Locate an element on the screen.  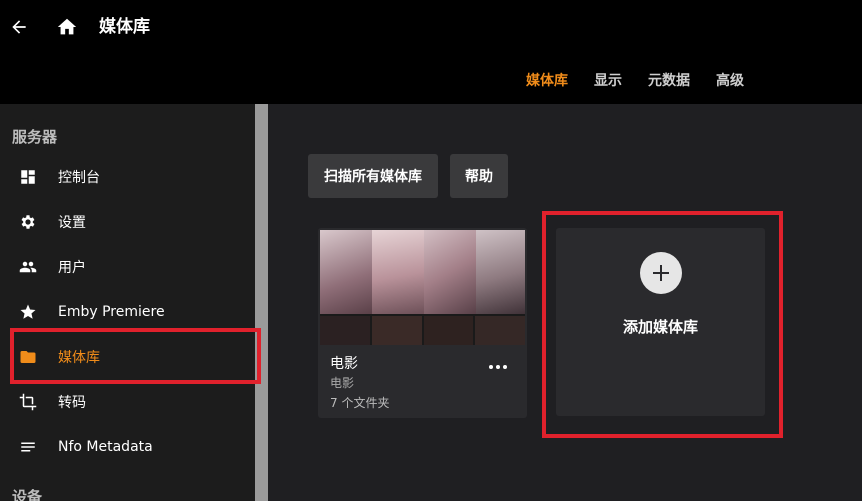
sidebar-item-label: 控制台 is located at coordinates (79, 177).